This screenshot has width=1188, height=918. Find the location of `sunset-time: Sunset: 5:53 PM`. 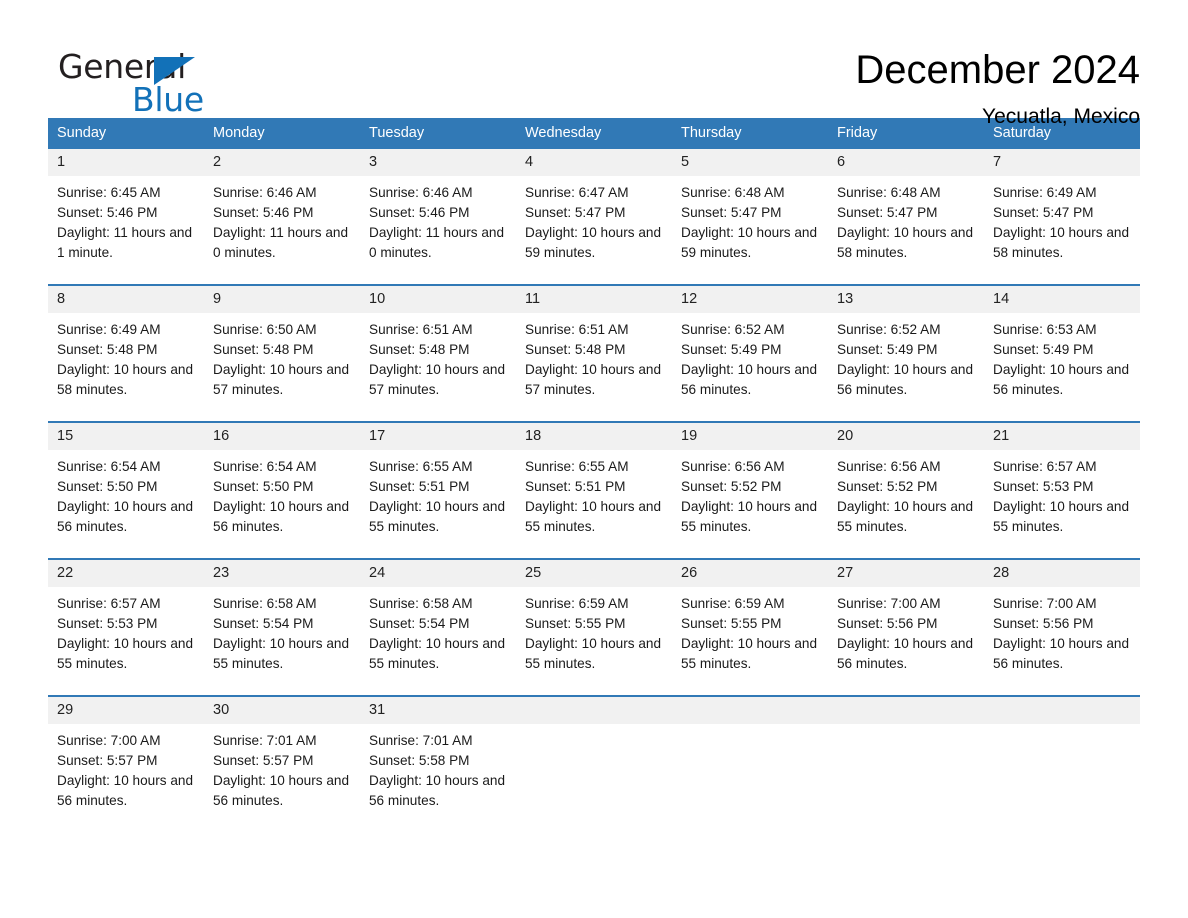

sunset-time: Sunset: 5:53 PM is located at coordinates (107, 623).